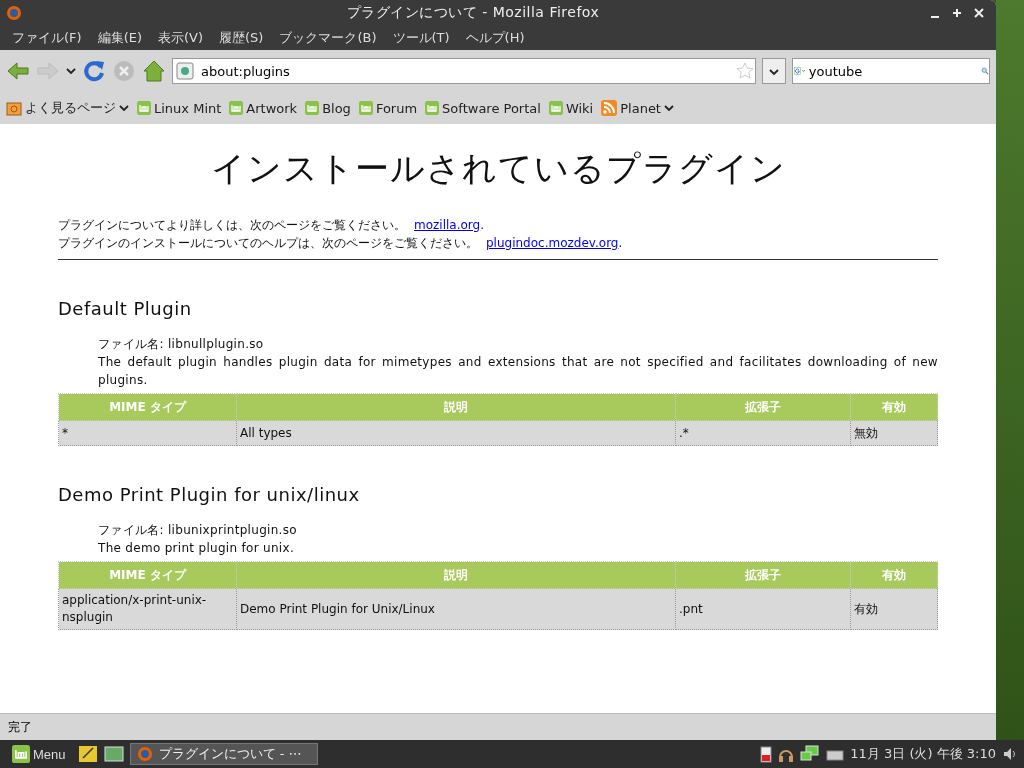  I want to click on bookmark-item: Blog, so click(328, 108).